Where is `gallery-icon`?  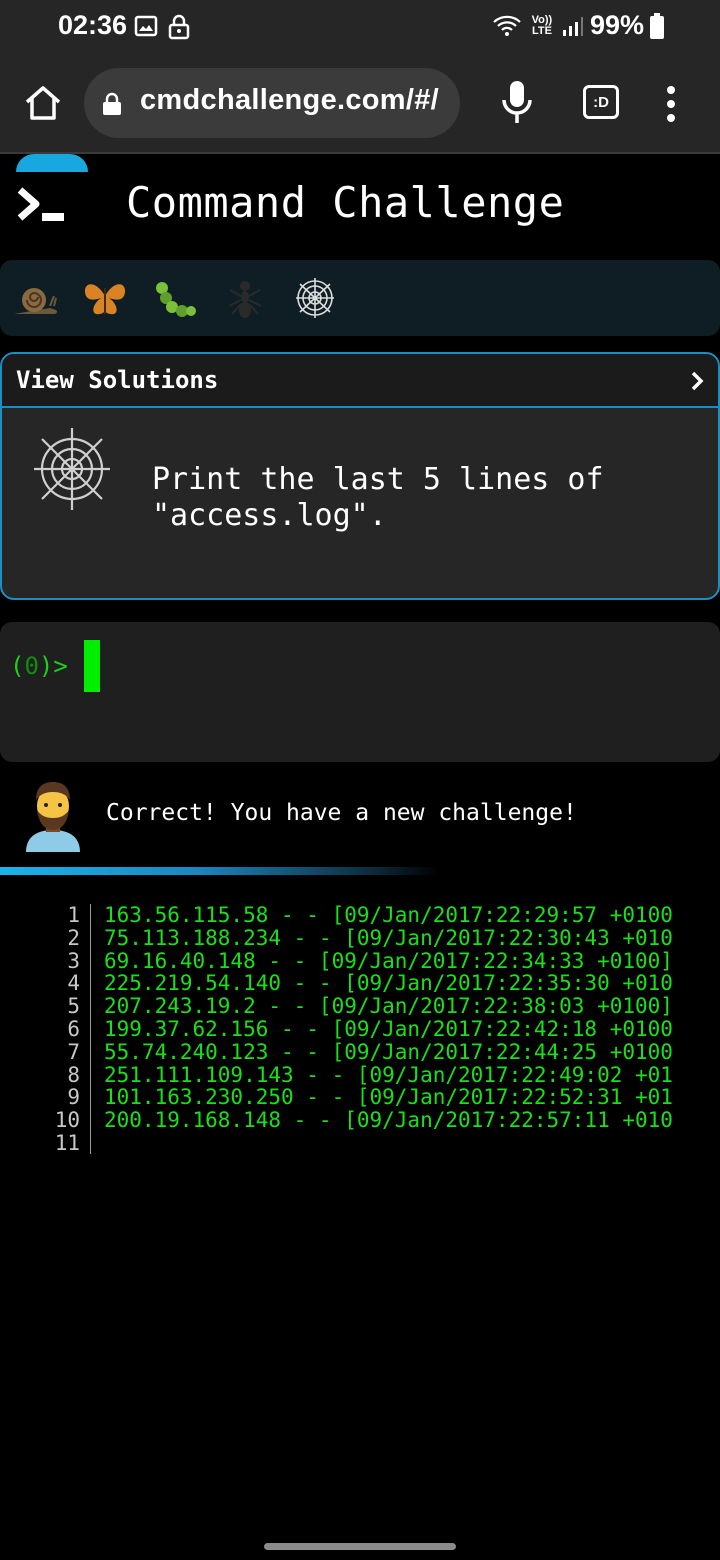
gallery-icon is located at coordinates (146, 26).